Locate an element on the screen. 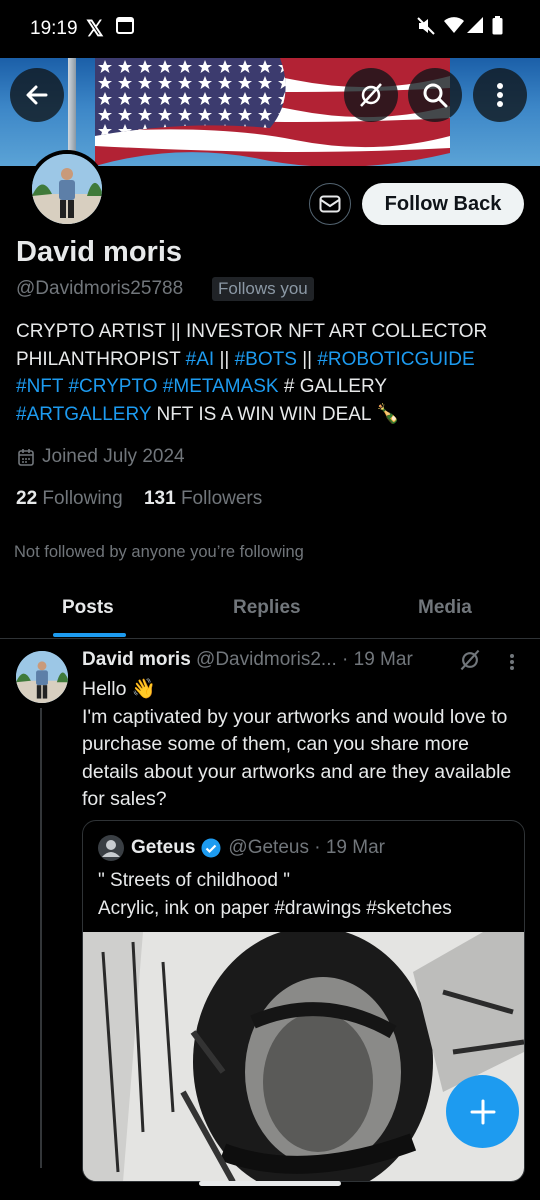  follow-back-button: Follow Back is located at coordinates (443, 204).